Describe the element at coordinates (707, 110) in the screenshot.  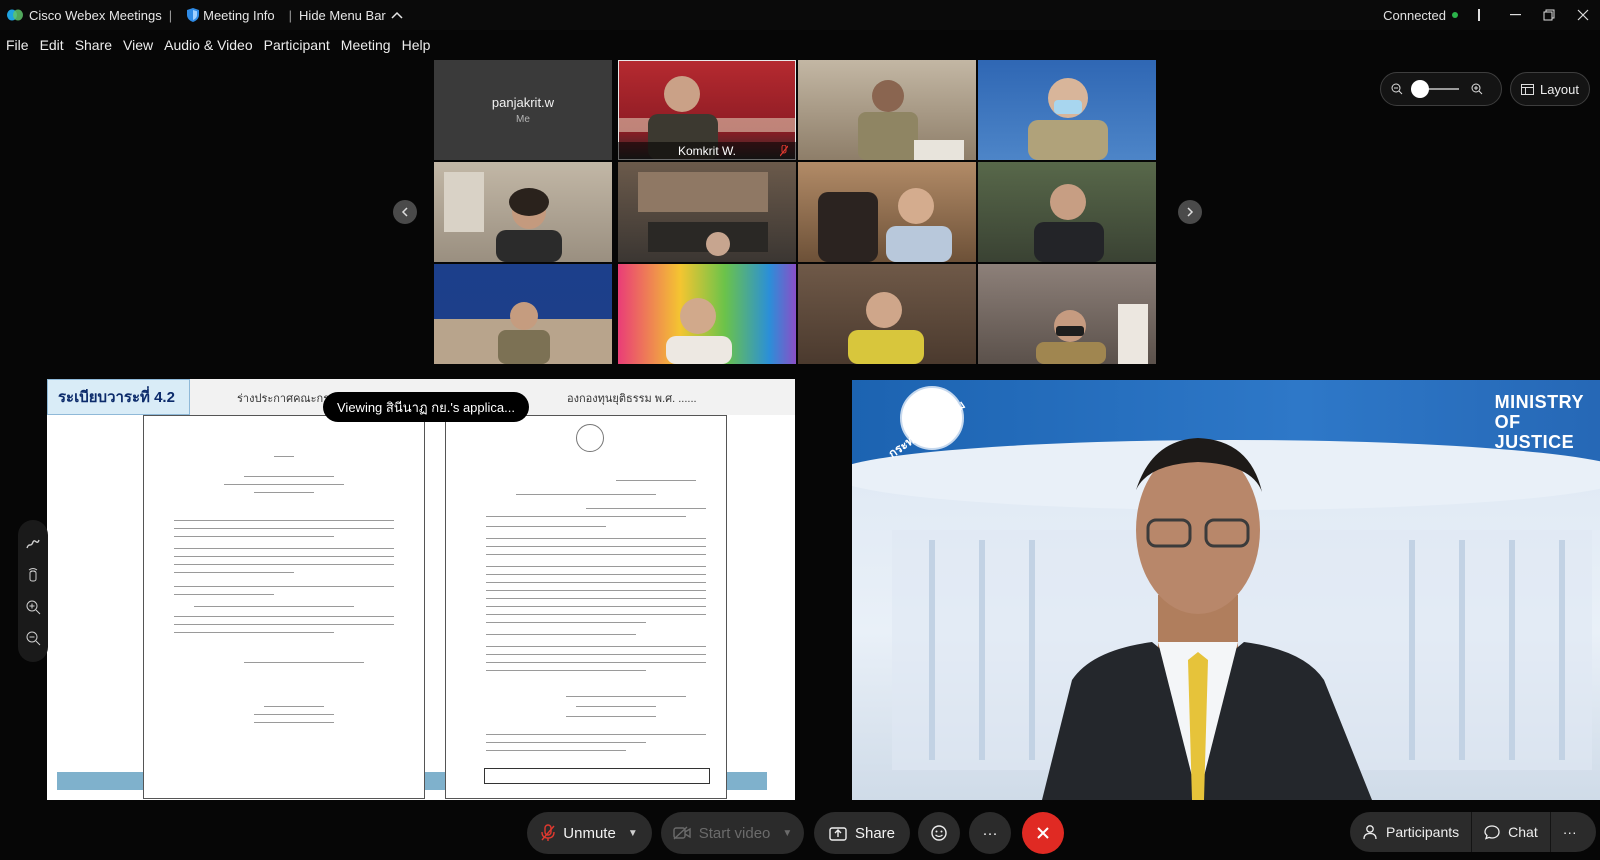
I see `video-tile-active-speaker: Komkrit W.` at that location.